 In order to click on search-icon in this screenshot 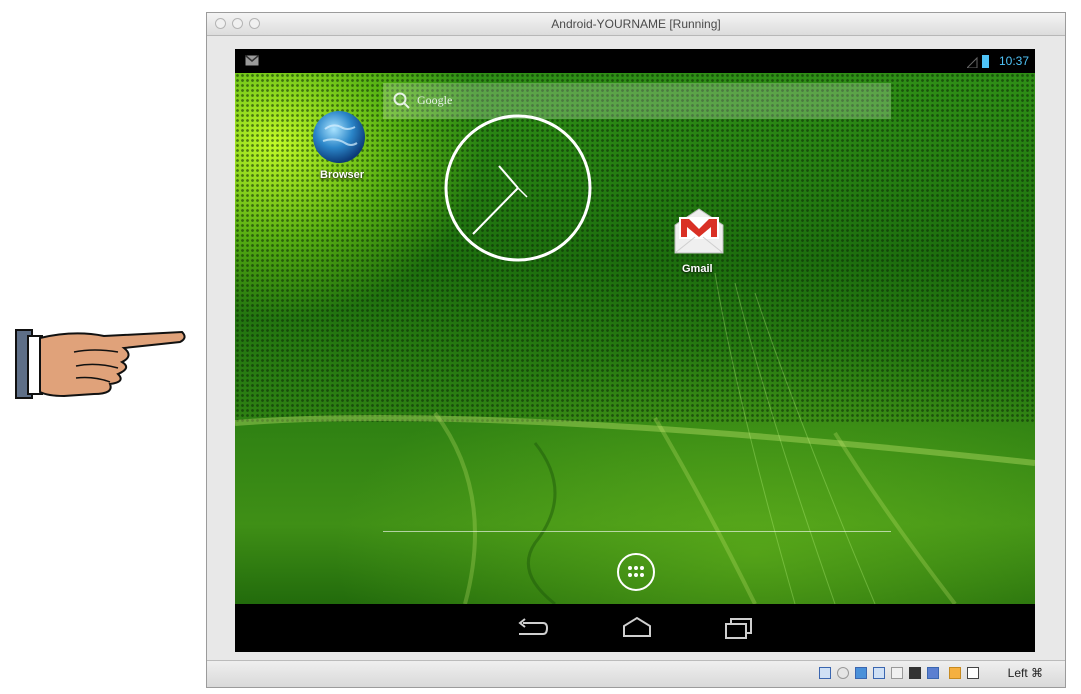, I will do `click(401, 100)`.